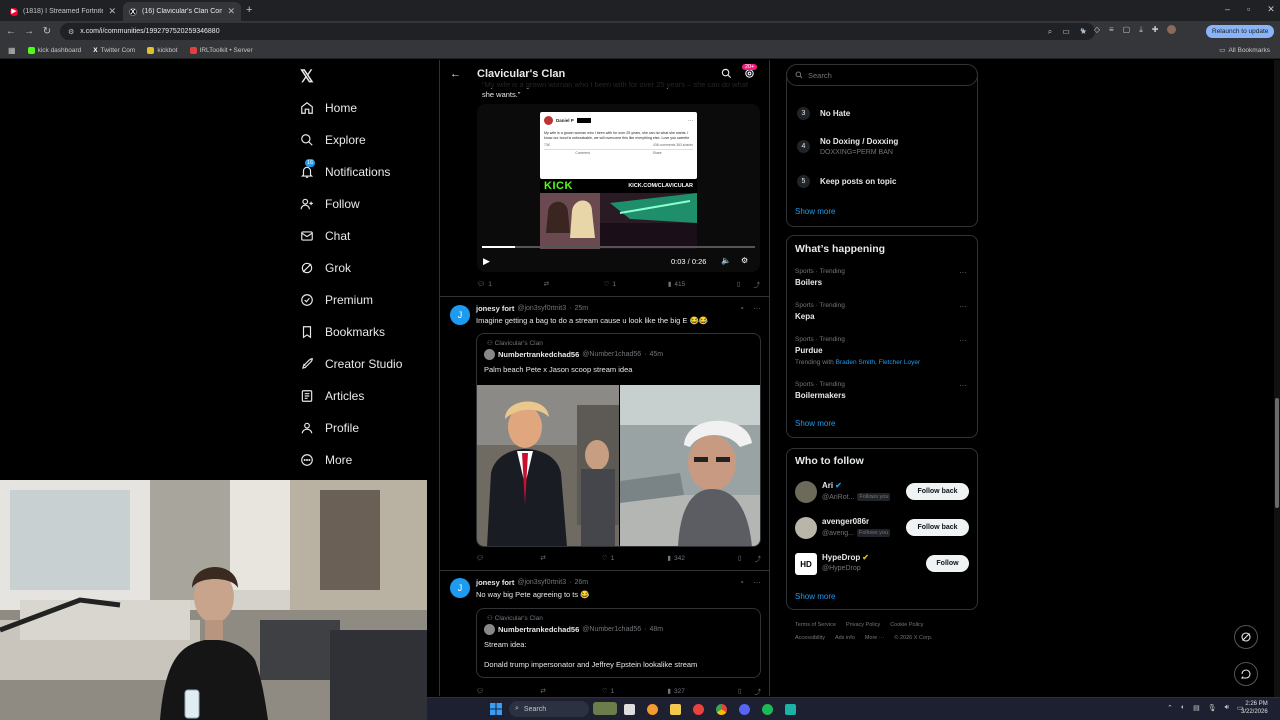 The height and width of the screenshot is (720, 1280). Describe the element at coordinates (29, 32) in the screenshot. I see `forward-arrow-icon: →` at that location.